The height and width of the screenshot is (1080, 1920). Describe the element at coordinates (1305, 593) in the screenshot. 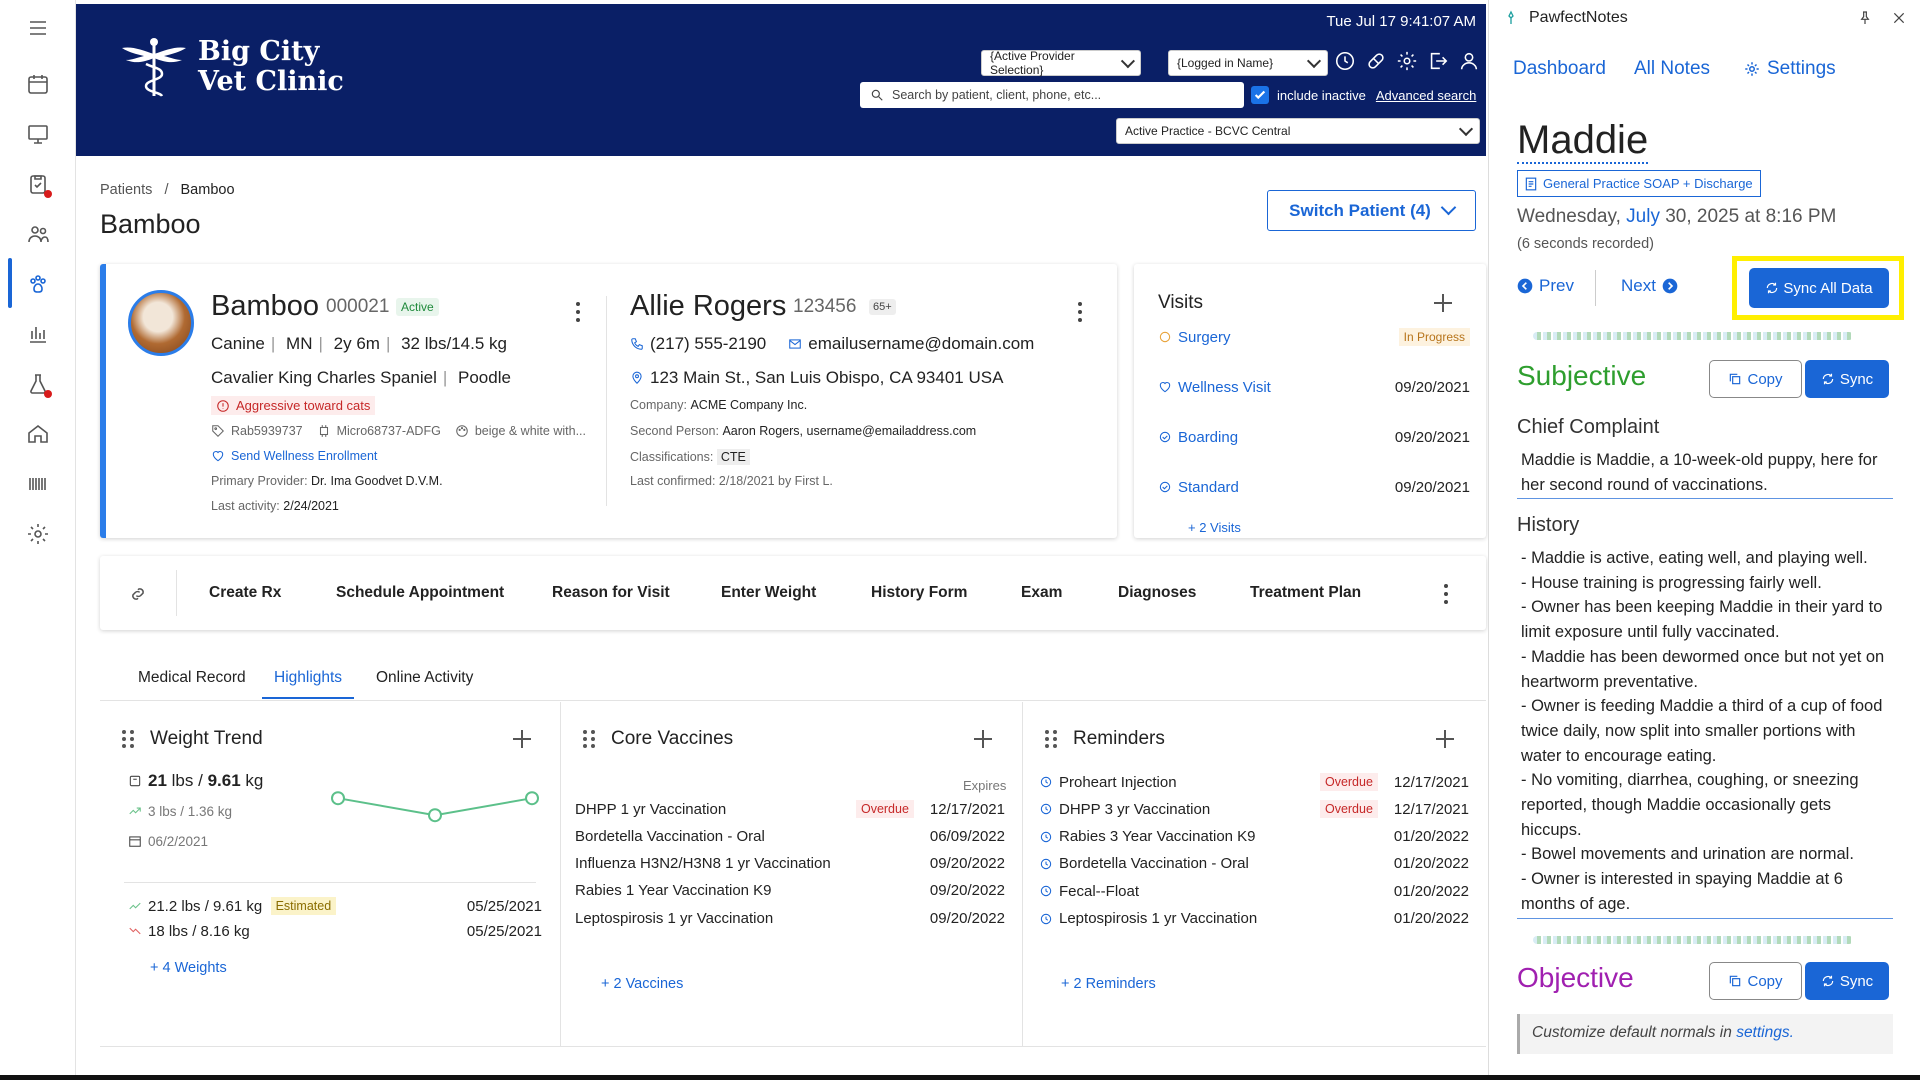

I see `treatment-plan-button: Treatment Plan` at that location.